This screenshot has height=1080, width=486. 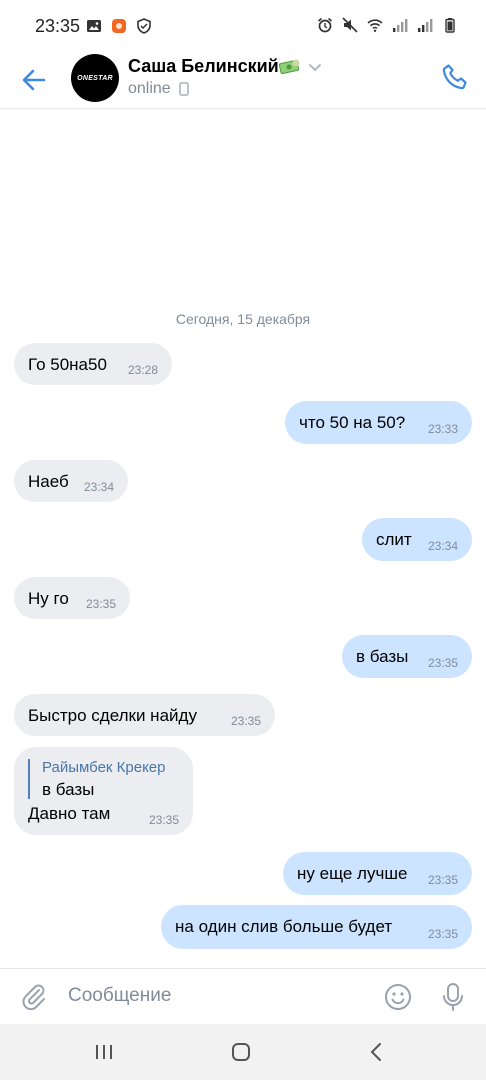 I want to click on microphone-icon, so click(x=453, y=997).